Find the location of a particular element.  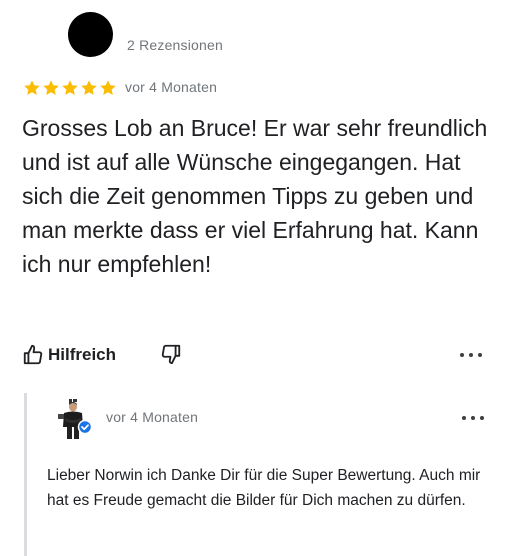

review-actions: Hilfreich is located at coordinates (101, 355).